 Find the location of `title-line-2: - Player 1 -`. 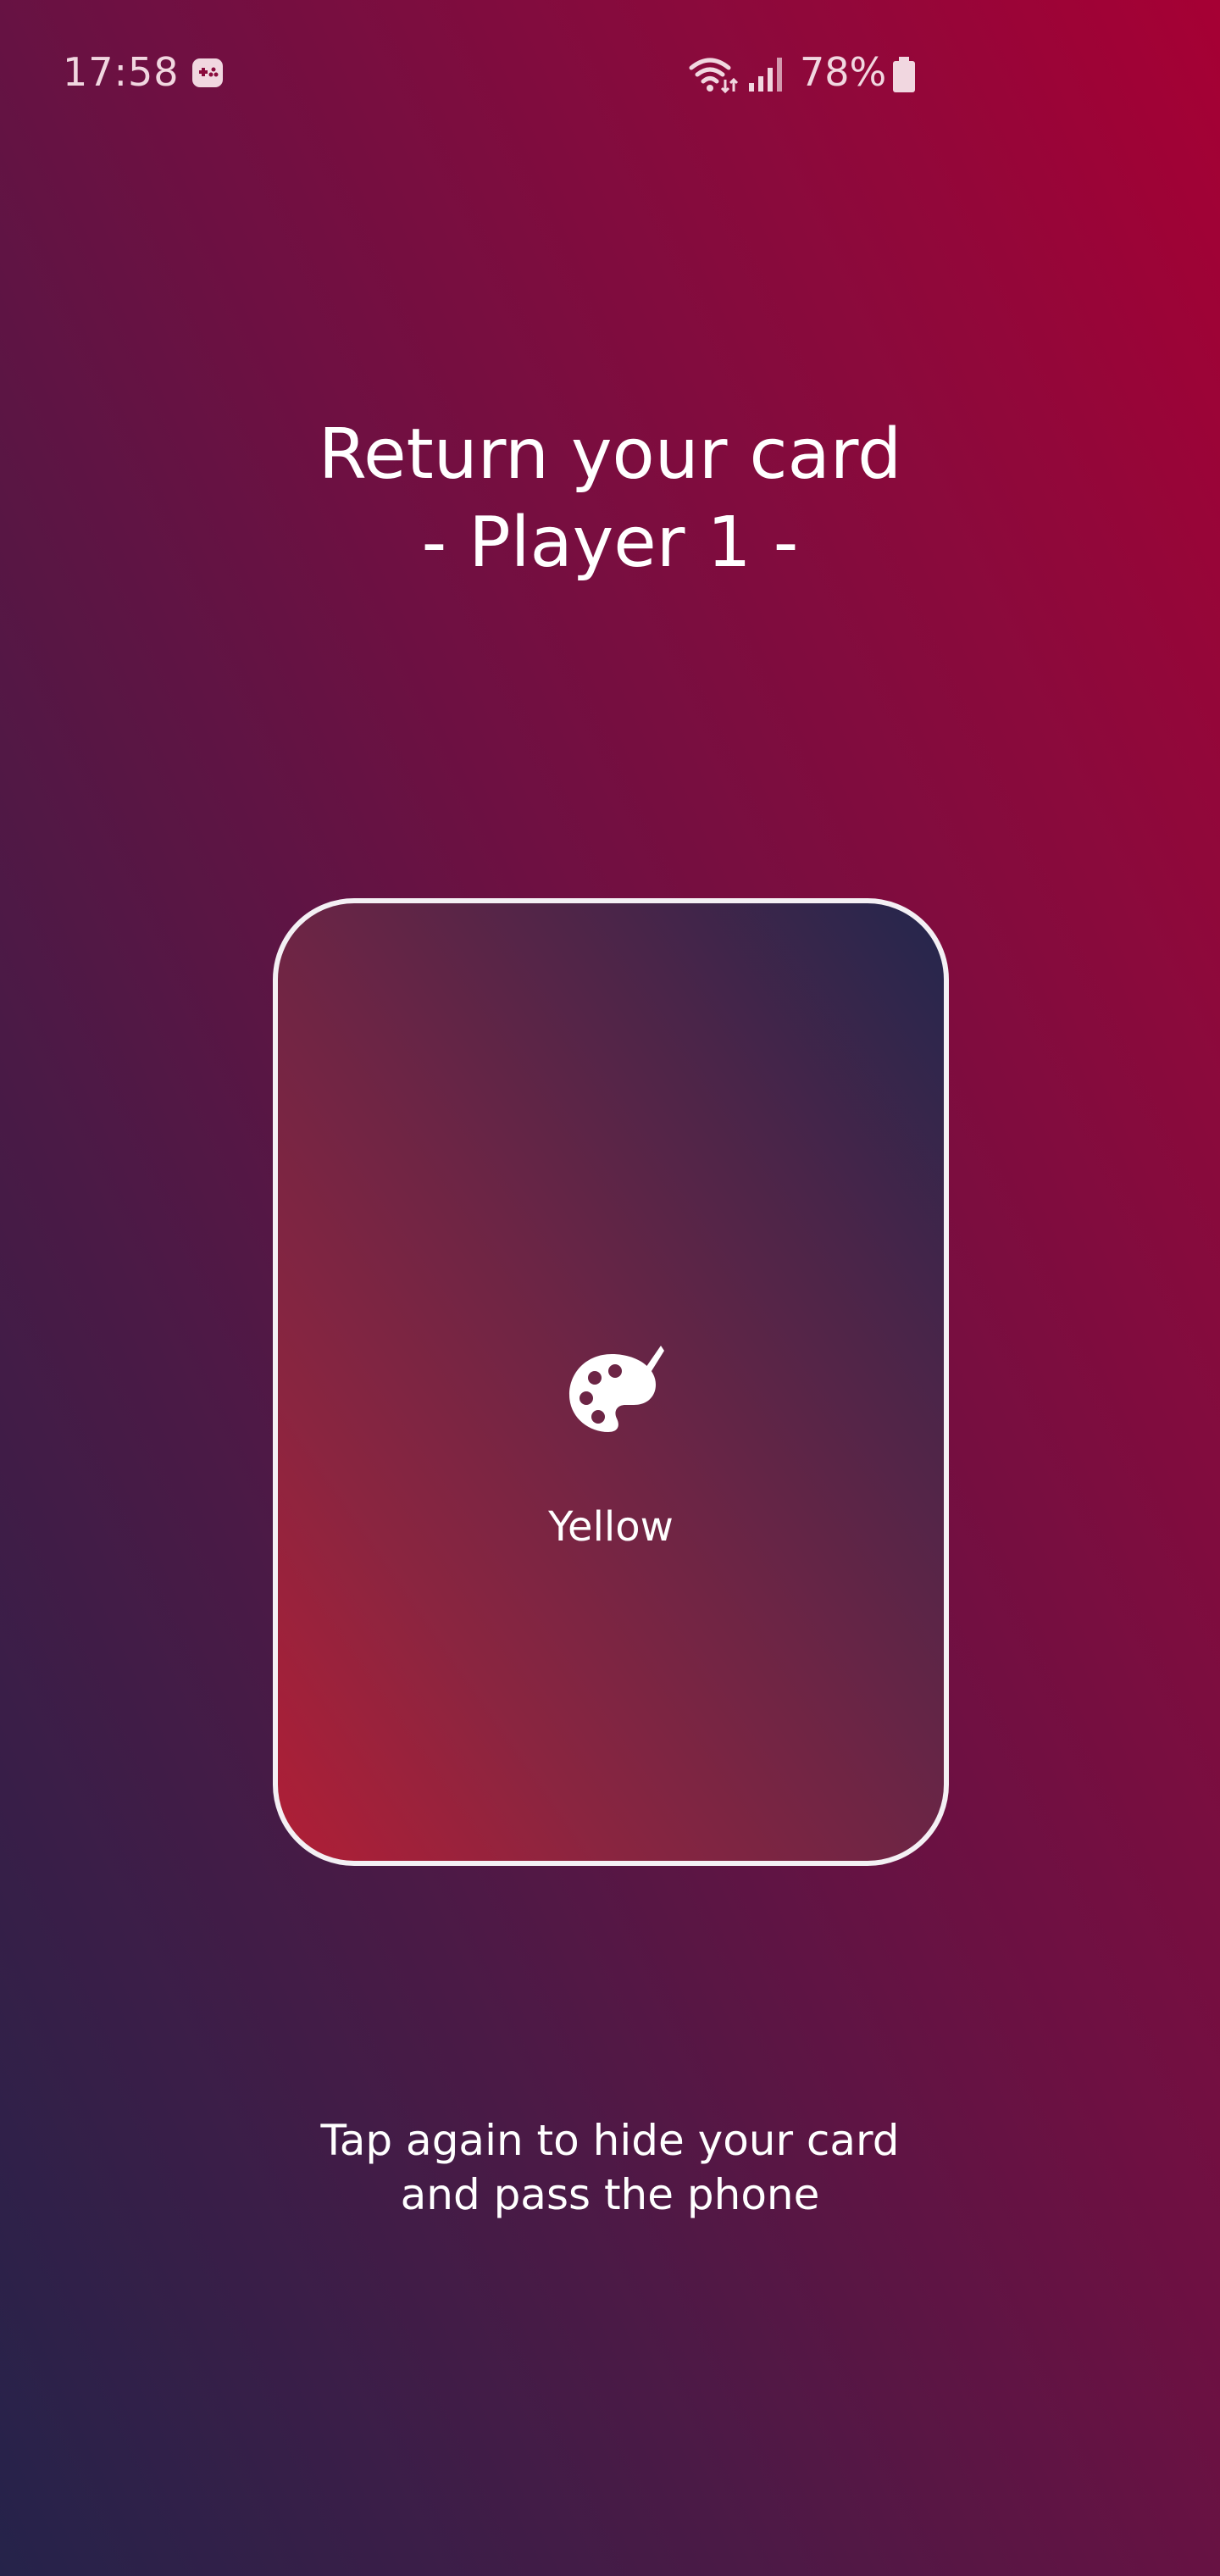

title-line-2: - Player 1 - is located at coordinates (610, 542).